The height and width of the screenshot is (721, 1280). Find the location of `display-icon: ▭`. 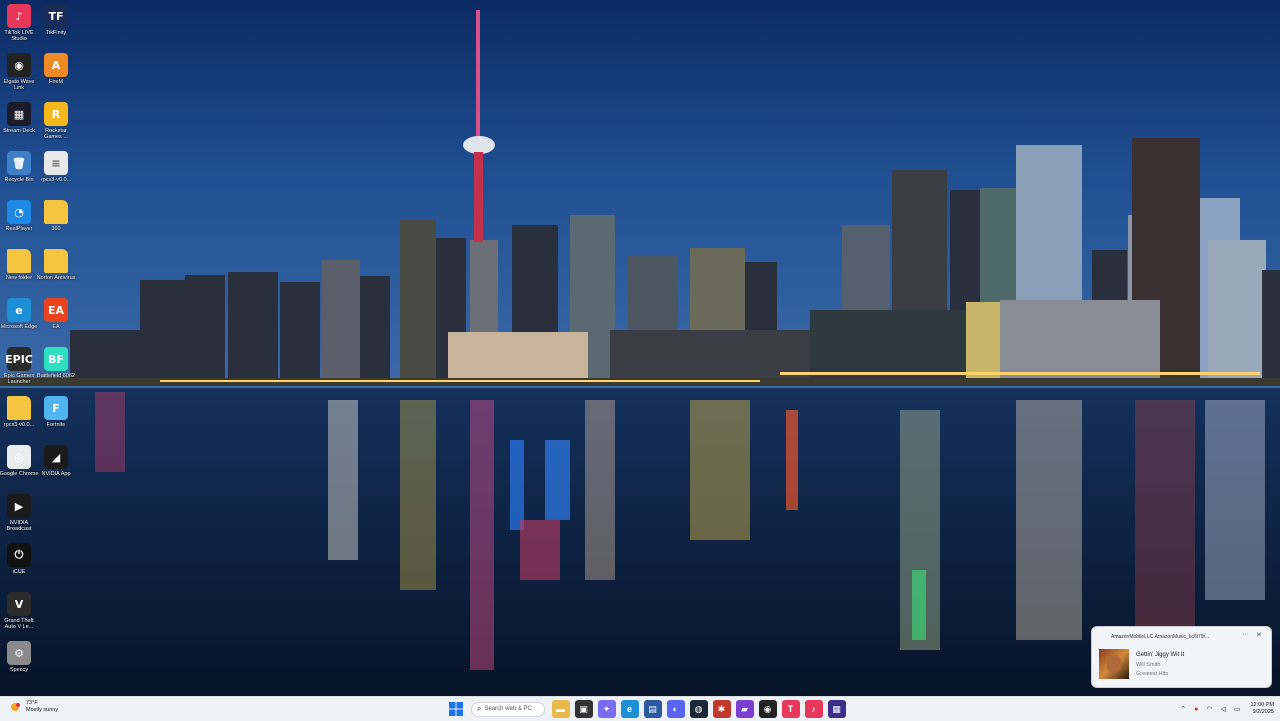

display-icon: ▭ is located at coordinates (1237, 709).